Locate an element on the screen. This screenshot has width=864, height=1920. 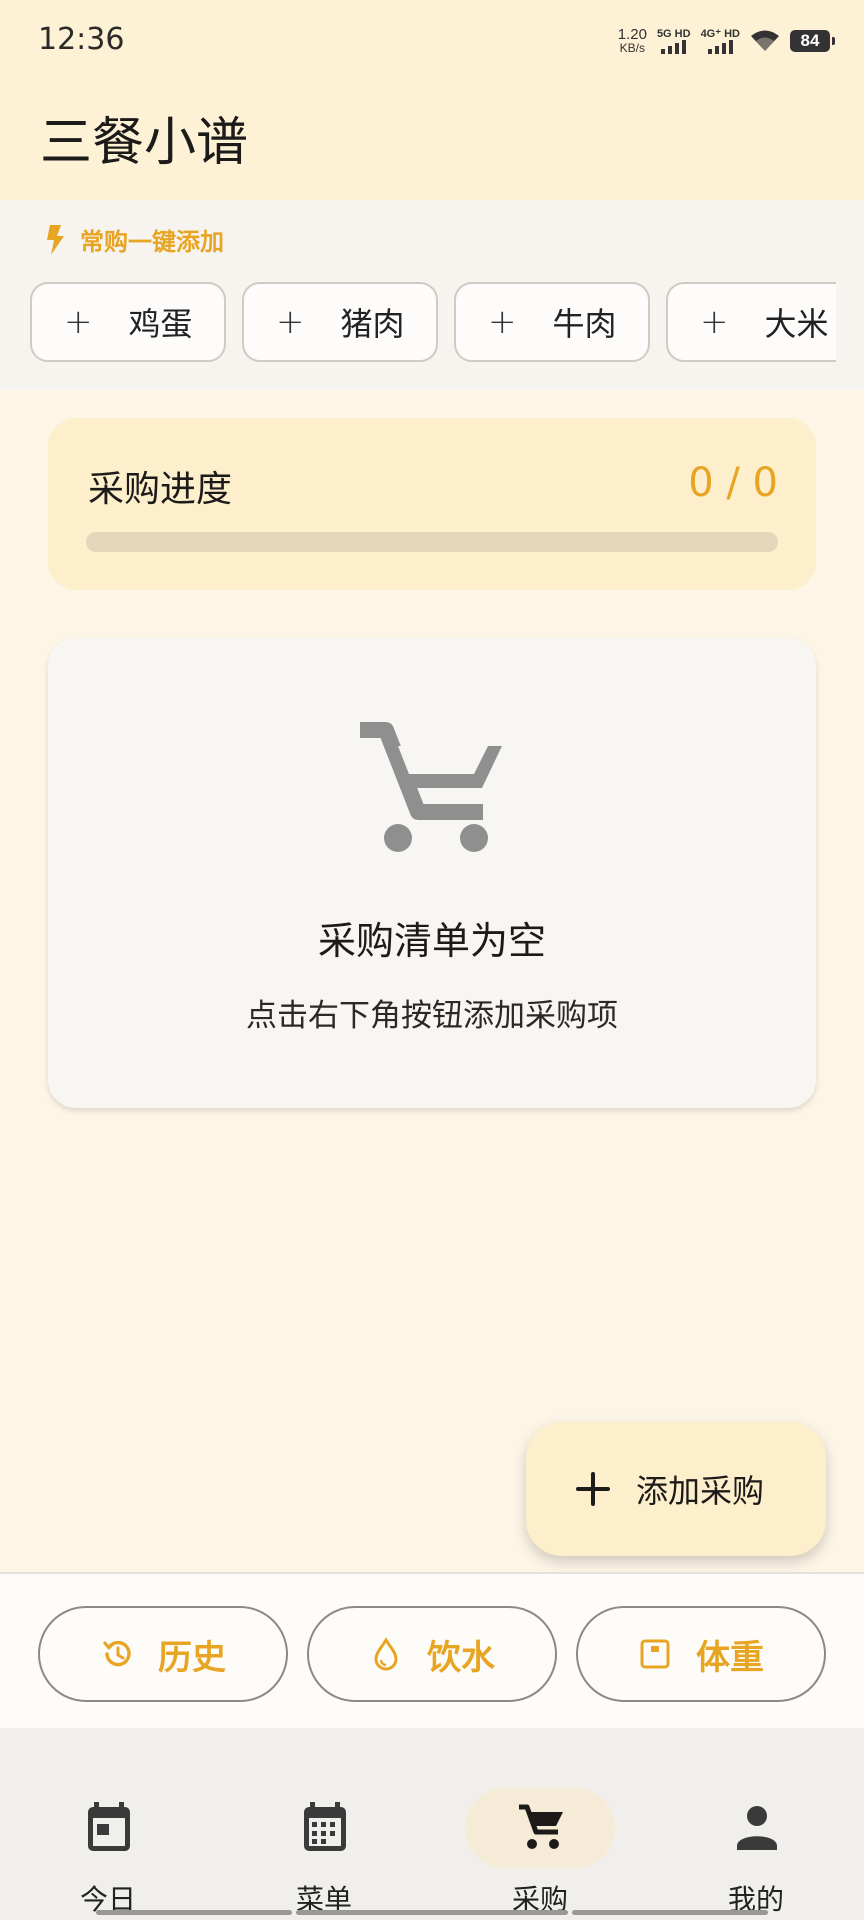
chip-label: 大米 is located at coordinates (796, 324).